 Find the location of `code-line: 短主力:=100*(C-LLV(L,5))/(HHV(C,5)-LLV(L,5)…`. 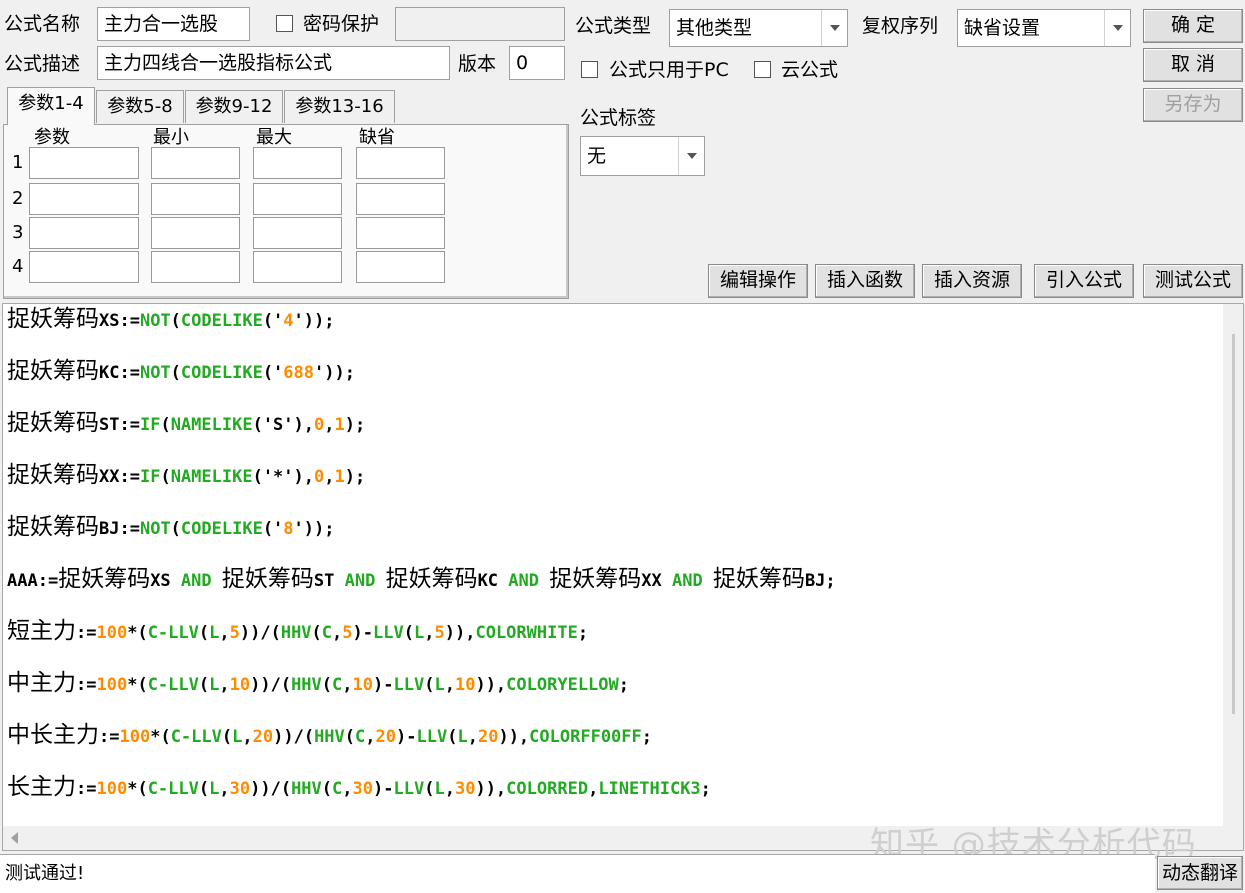

code-line: 短主力:=100*(C-LLV(L,5))/(HHV(C,5)-LLV(L,5)… is located at coordinates (297, 632).